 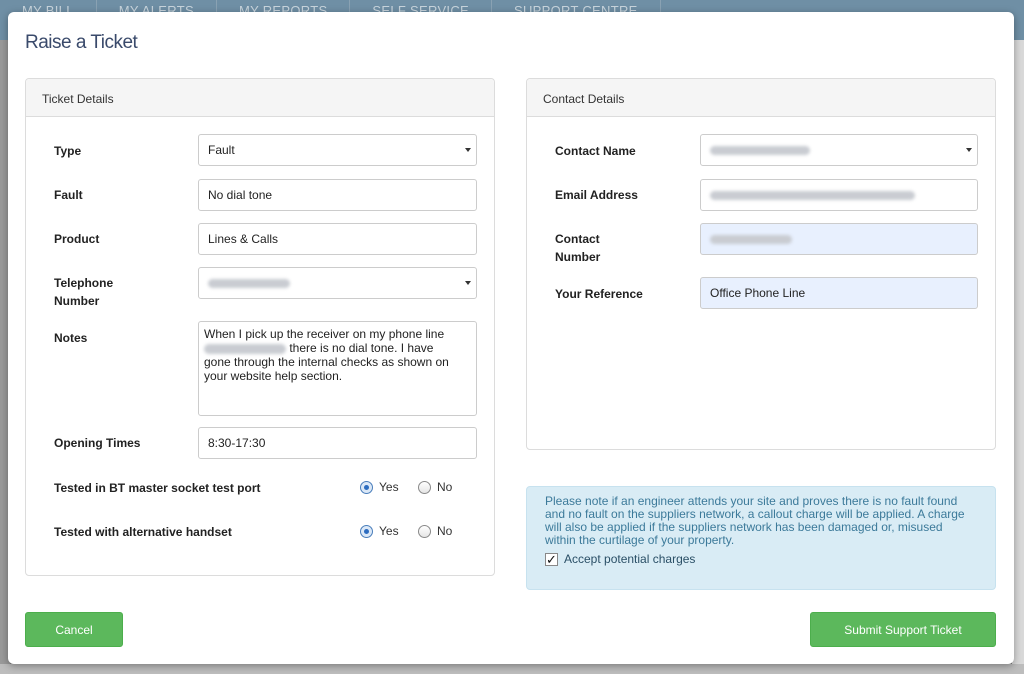 What do you see at coordinates (245, 348) in the screenshot?
I see `redacted-phone-line` at bounding box center [245, 348].